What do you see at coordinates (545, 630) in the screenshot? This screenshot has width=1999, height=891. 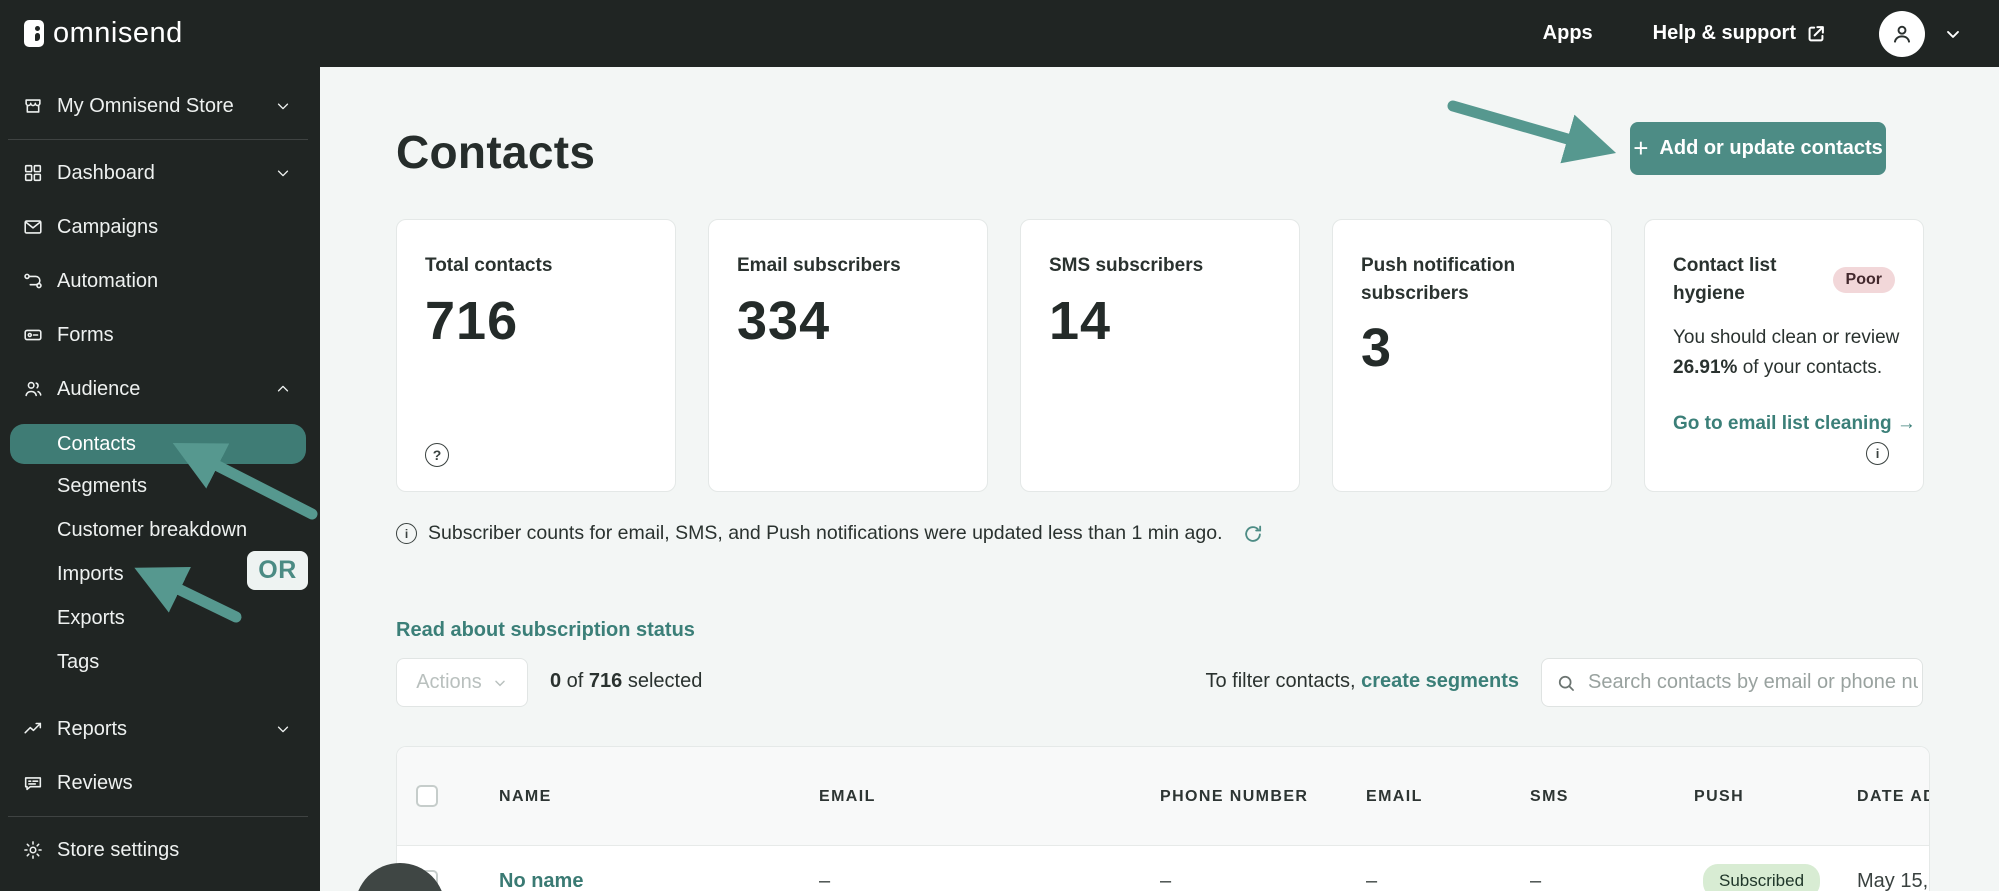 I see `read-subscription-status-link: Read about subscription status` at bounding box center [545, 630].